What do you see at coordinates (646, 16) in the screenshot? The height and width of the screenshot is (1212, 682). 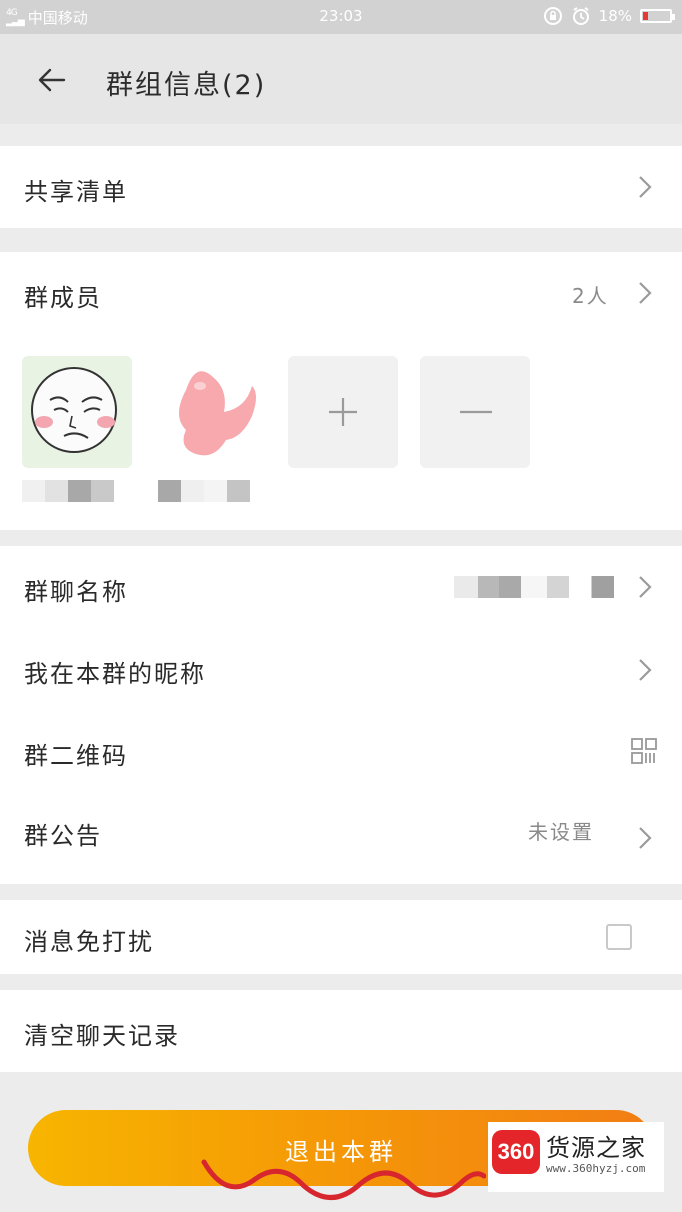 I see `battery-level` at bounding box center [646, 16].